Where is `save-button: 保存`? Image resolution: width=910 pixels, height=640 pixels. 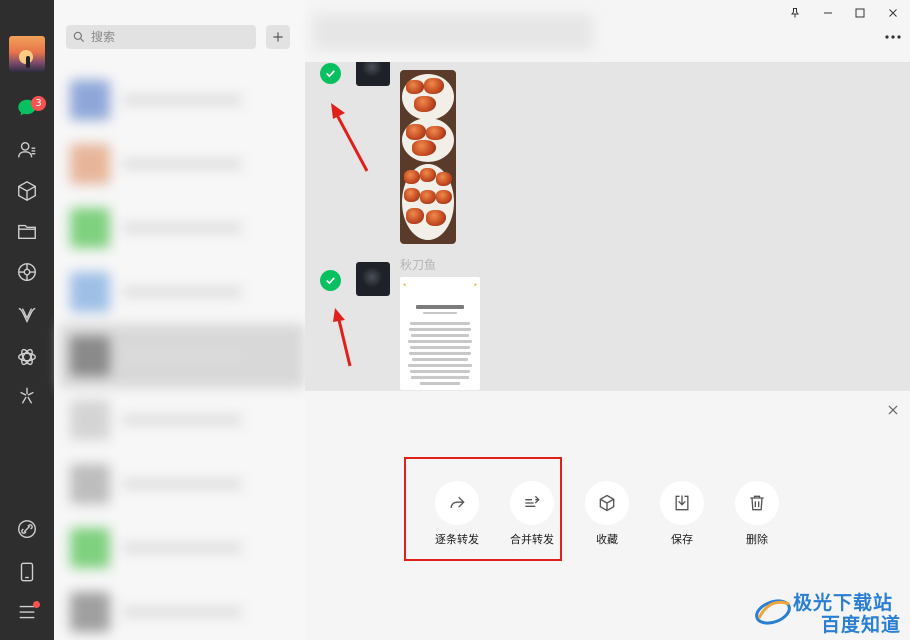
save-button: 保存 is located at coordinates (682, 514).